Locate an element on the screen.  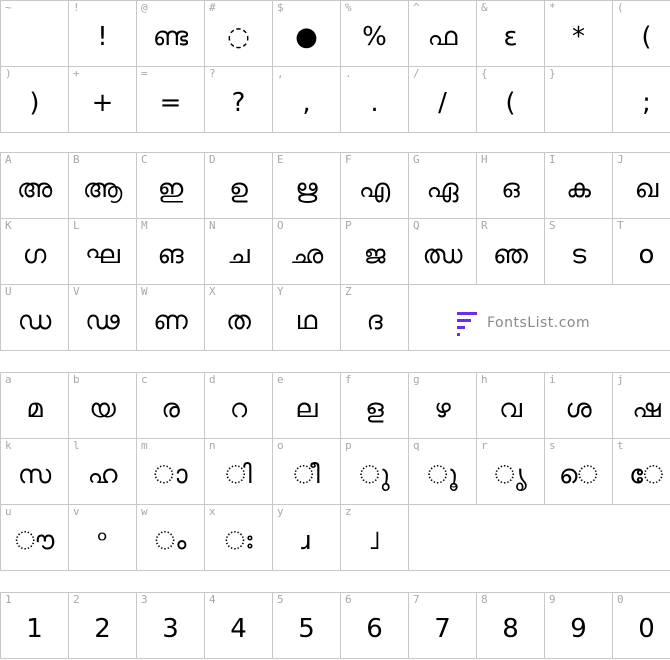
glyph-cell: qൂ is located at coordinates (442, 471).